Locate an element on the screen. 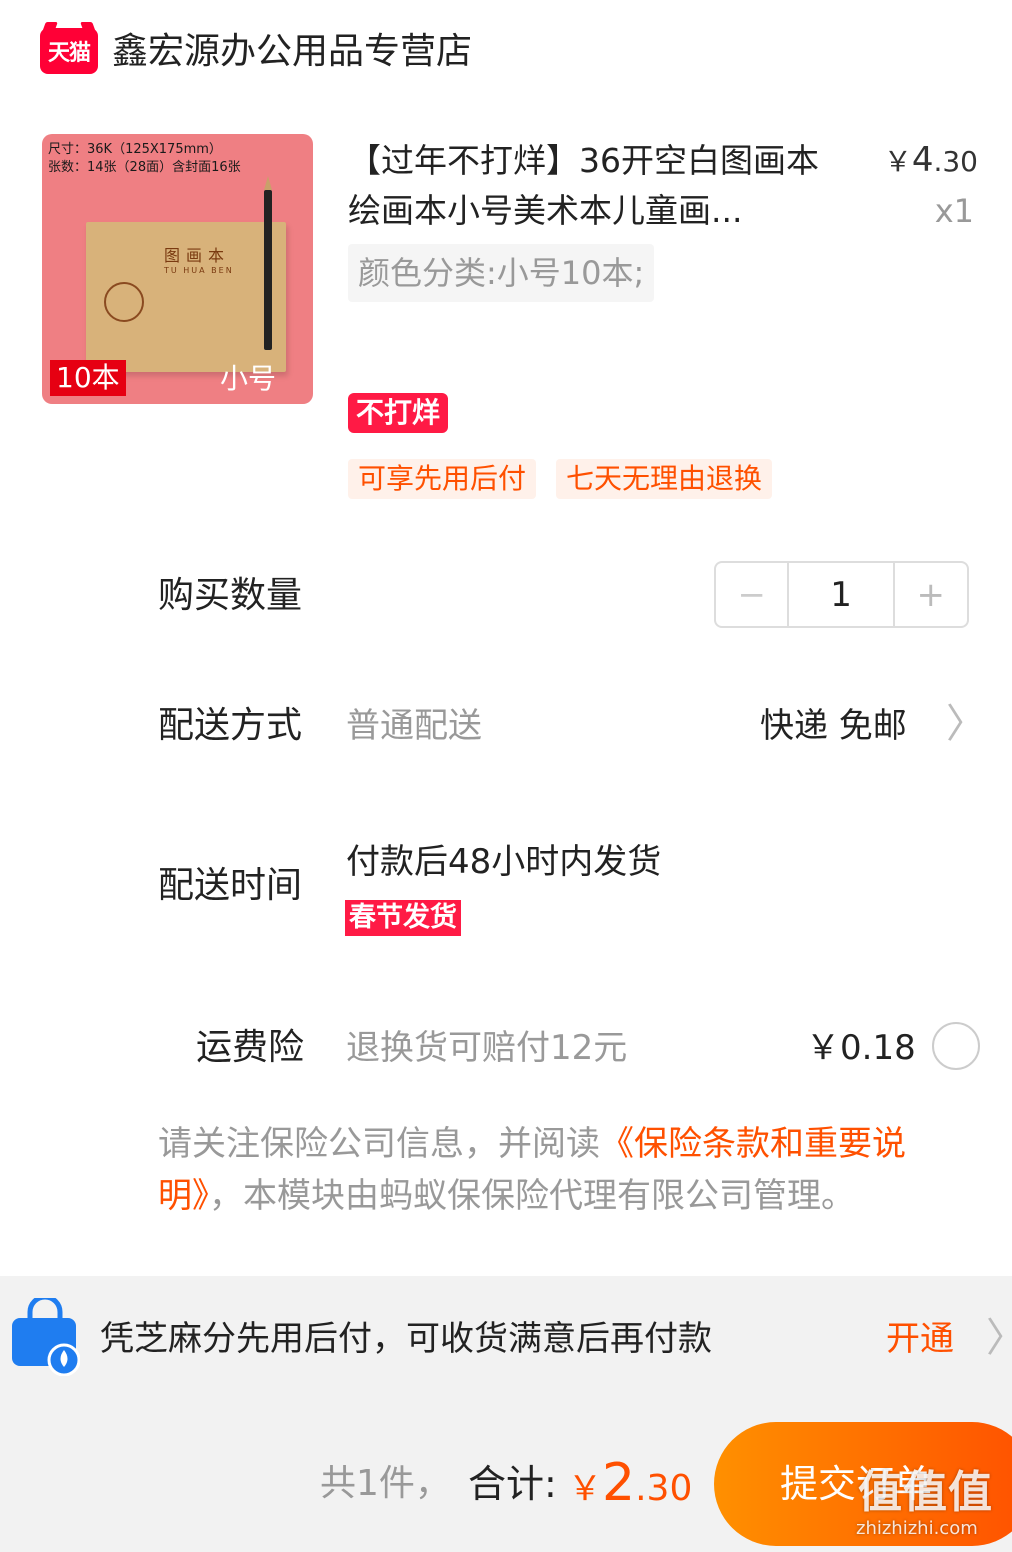  total-decimal: .30 is located at coordinates (664, 1488).